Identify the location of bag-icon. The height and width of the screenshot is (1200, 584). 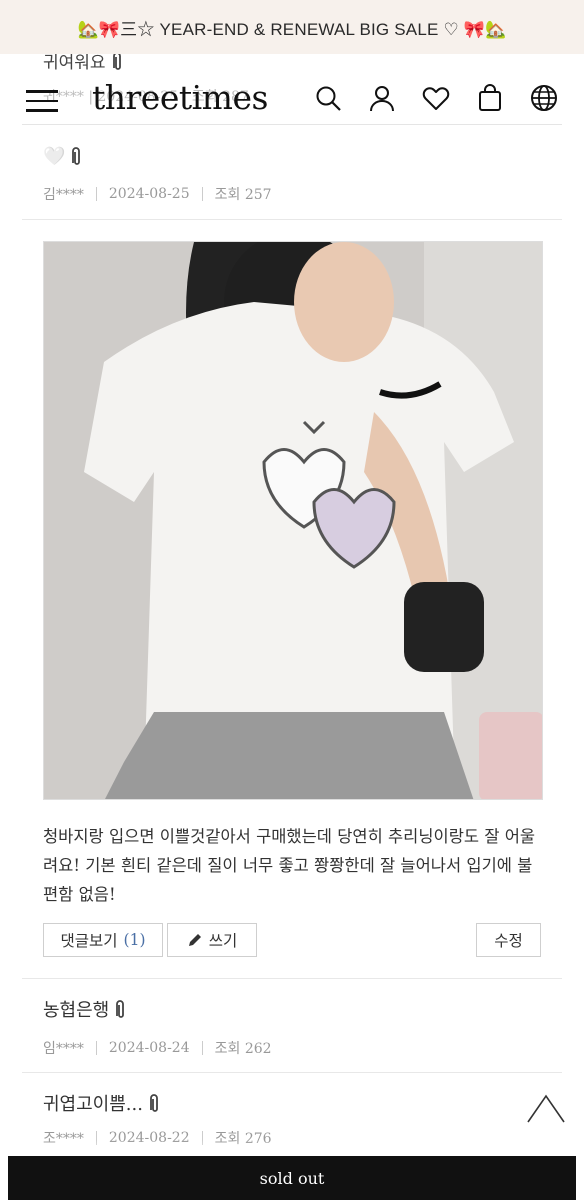
(490, 98).